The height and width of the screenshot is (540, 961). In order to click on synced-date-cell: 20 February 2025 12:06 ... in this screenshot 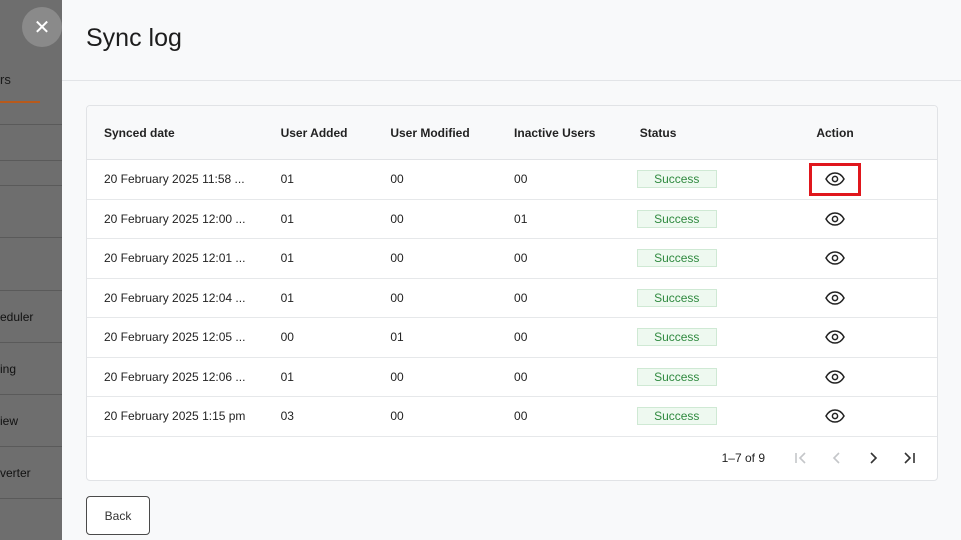, I will do `click(175, 376)`.